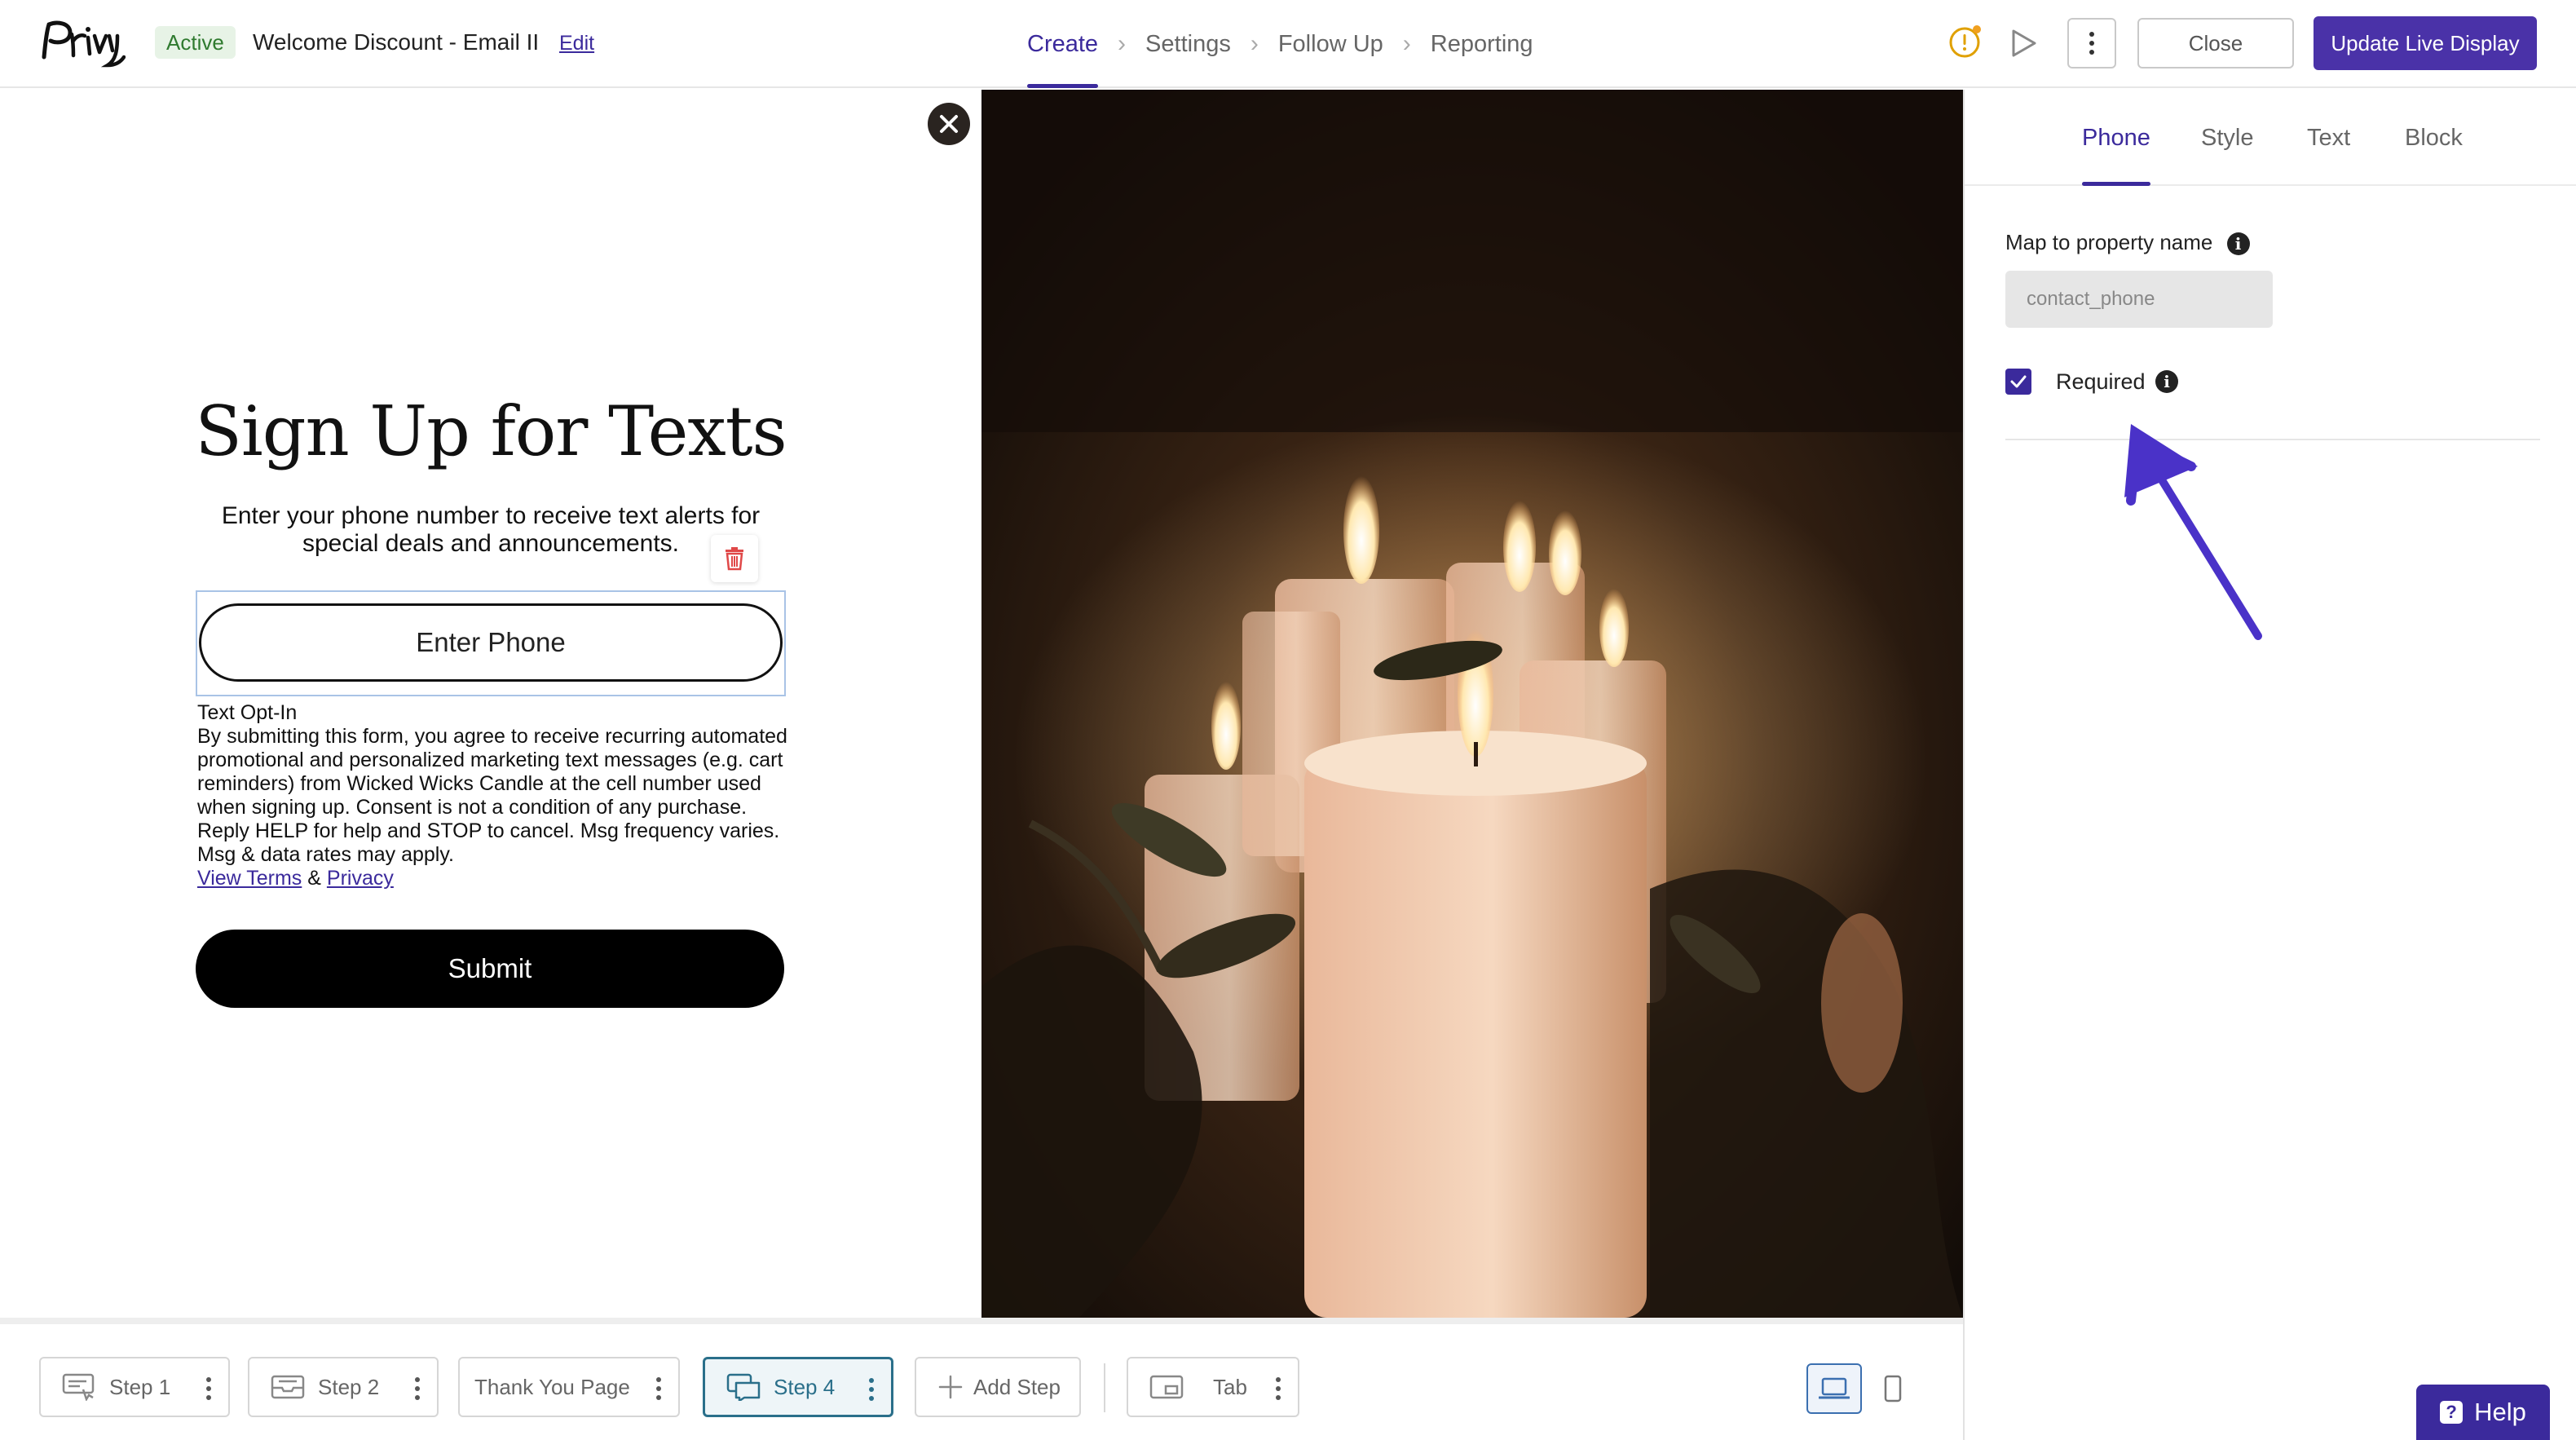 This screenshot has width=2576, height=1440. What do you see at coordinates (1017, 1386) in the screenshot?
I see `add-step-label: Add Step` at bounding box center [1017, 1386].